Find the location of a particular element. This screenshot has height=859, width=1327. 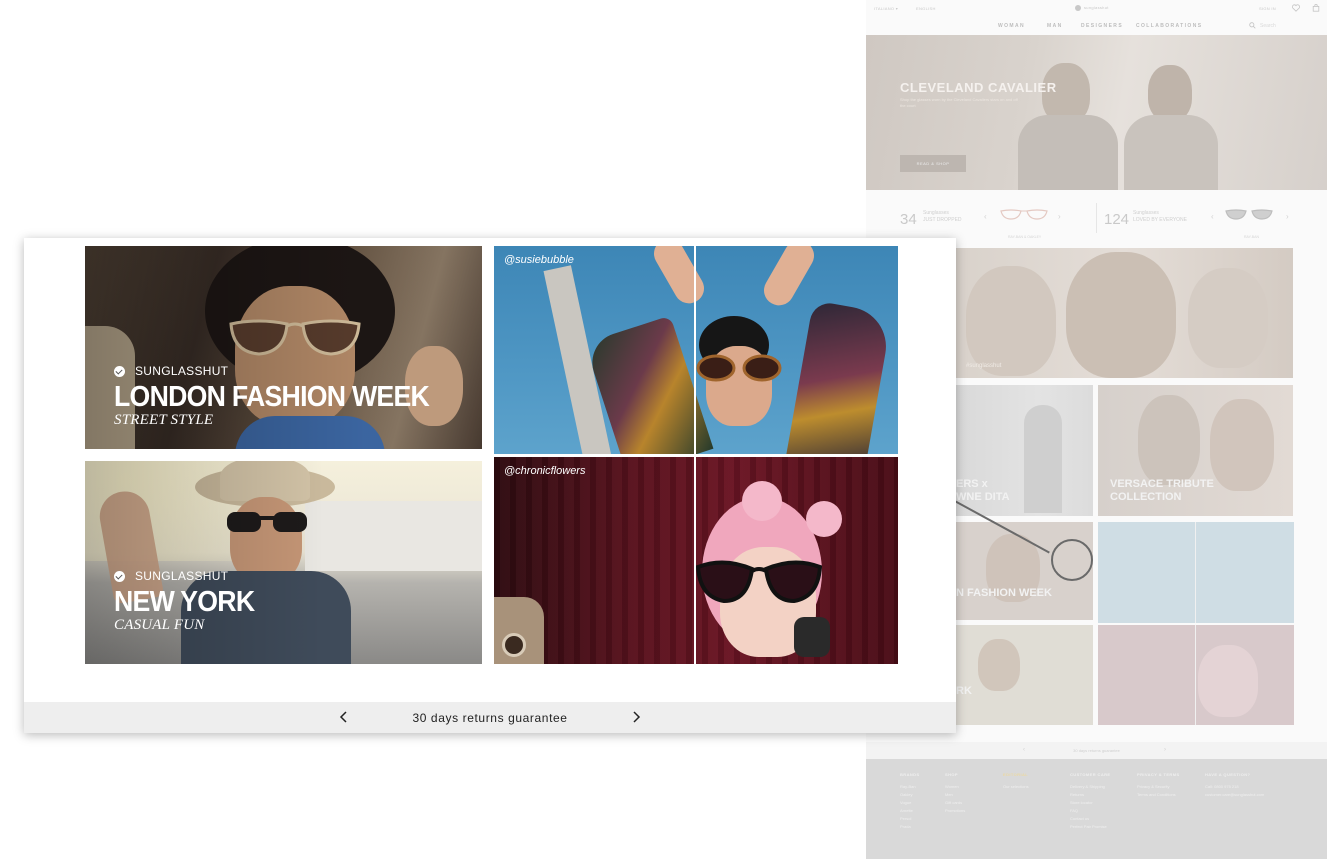

returns-text: 30 days returns guarantee is located at coordinates (490, 718).